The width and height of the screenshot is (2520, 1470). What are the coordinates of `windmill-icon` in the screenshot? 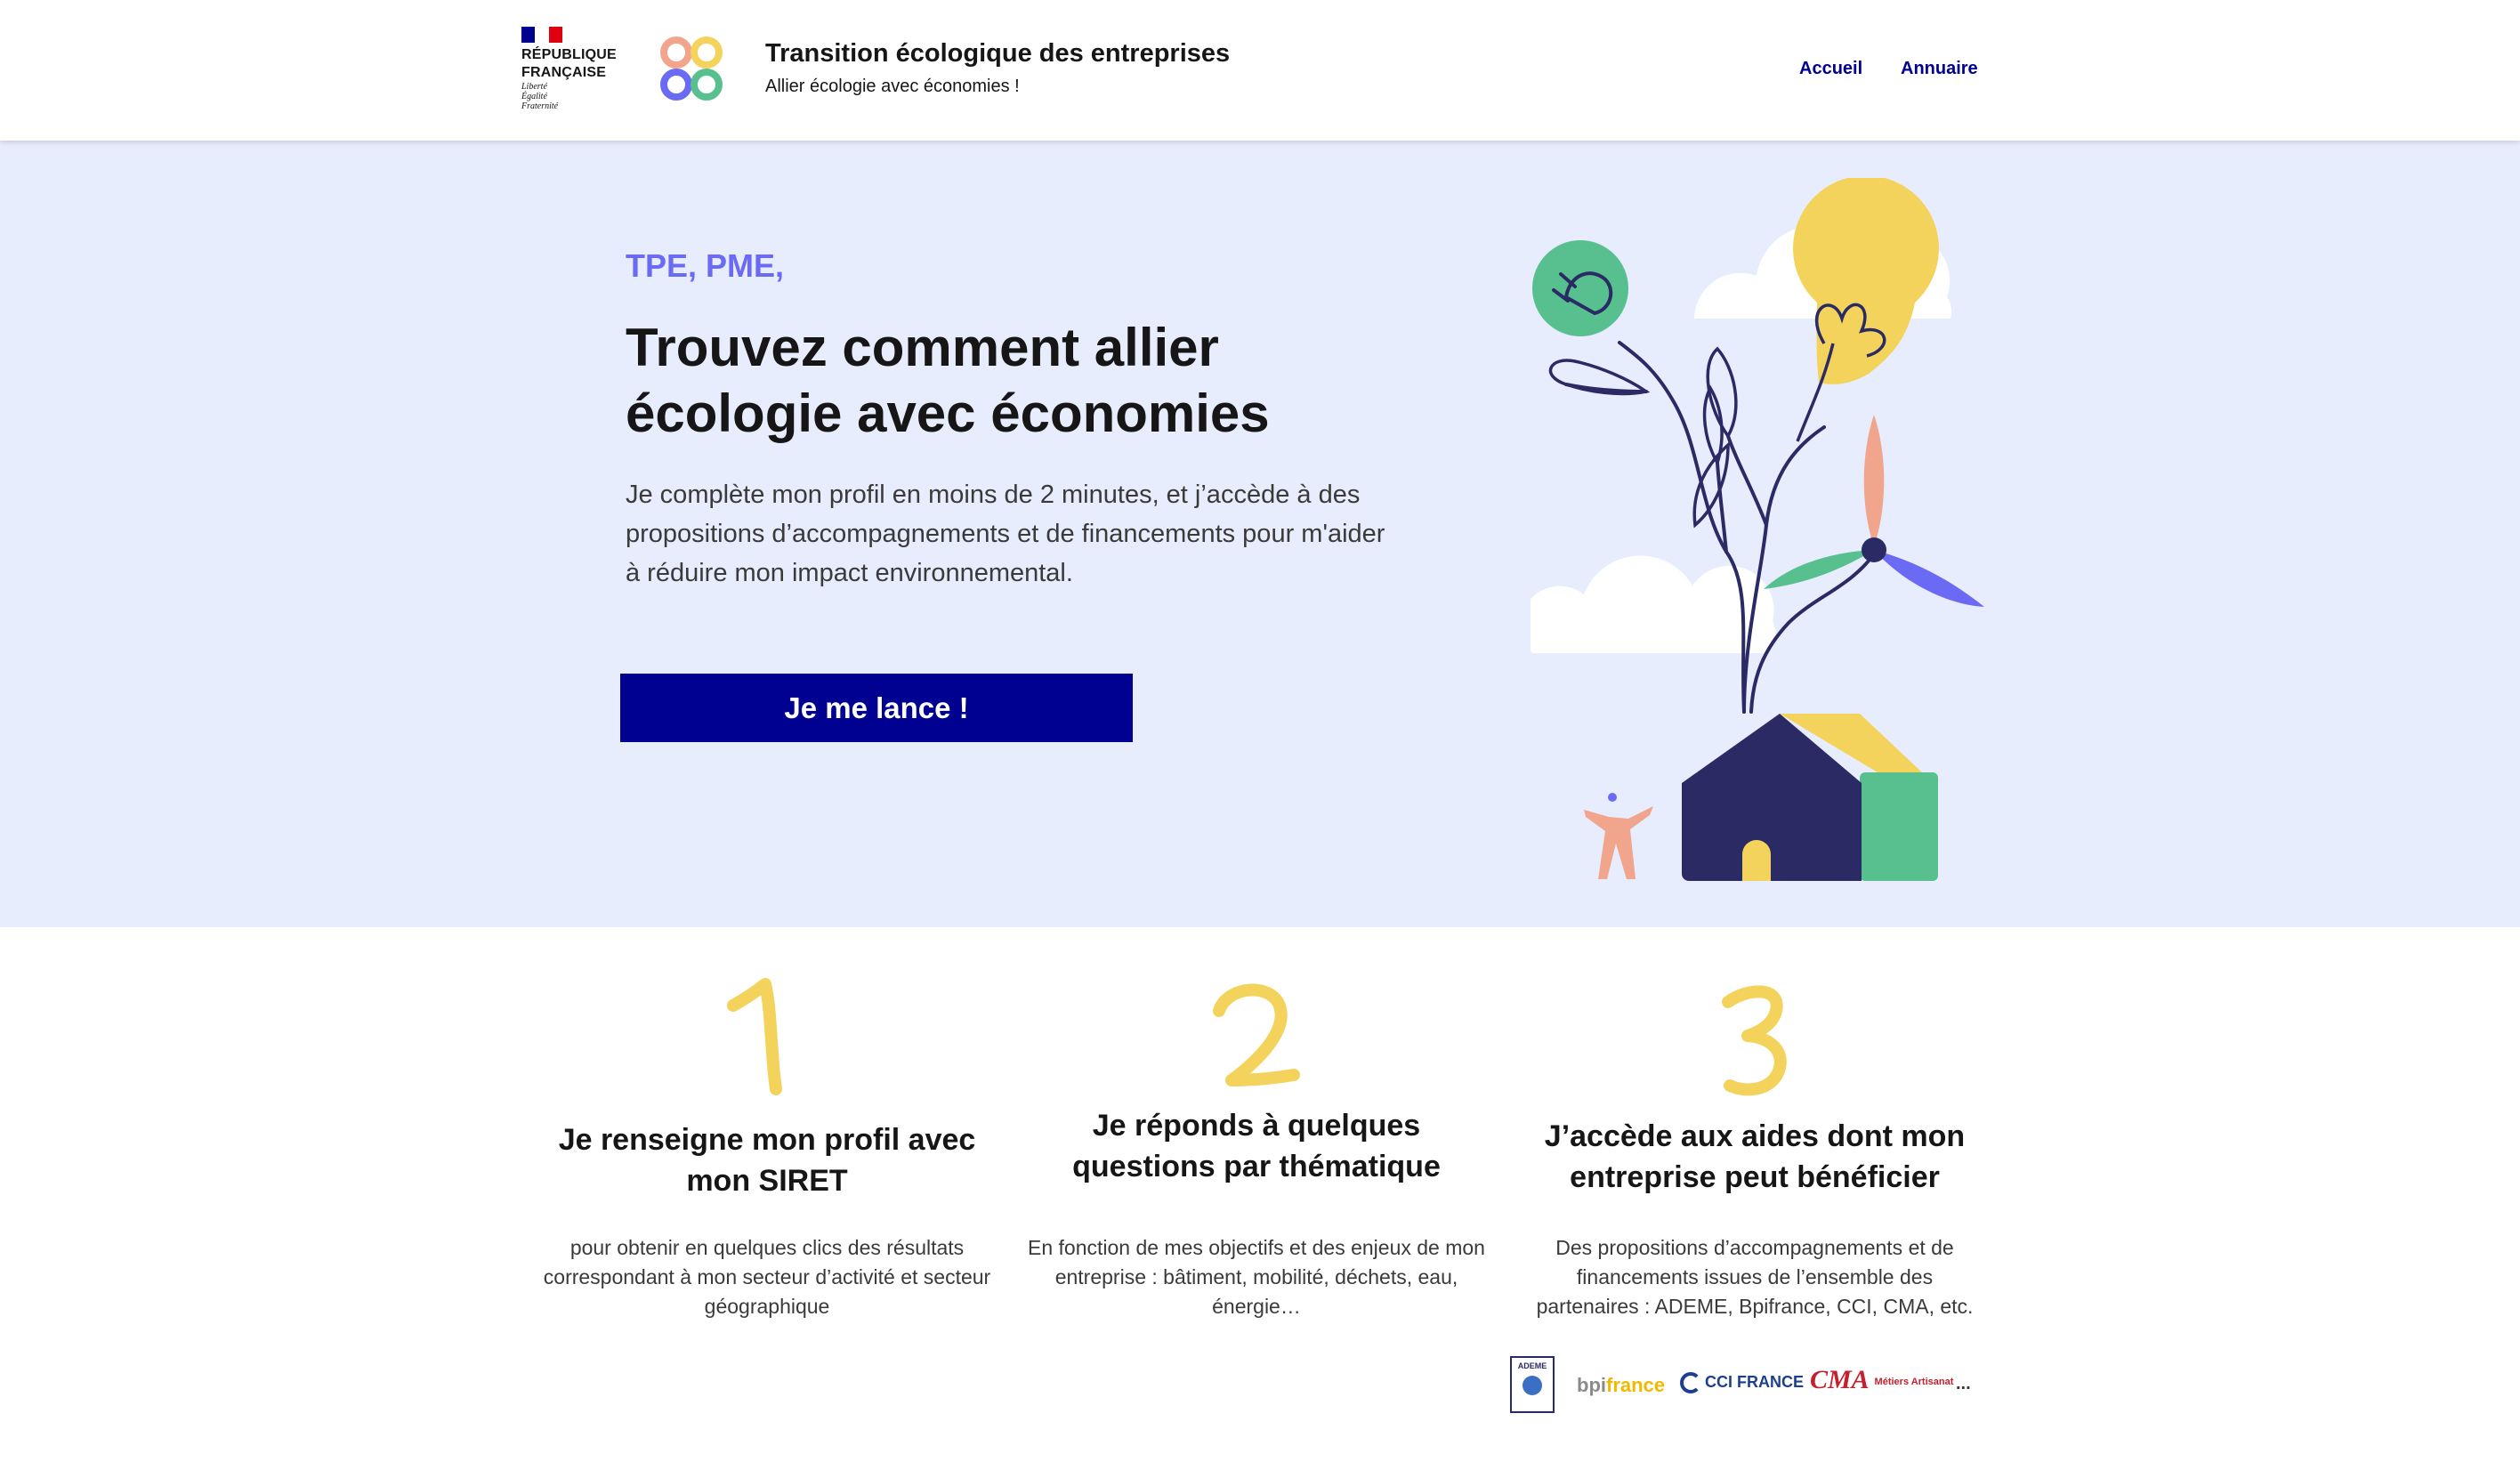 It's located at (1874, 511).